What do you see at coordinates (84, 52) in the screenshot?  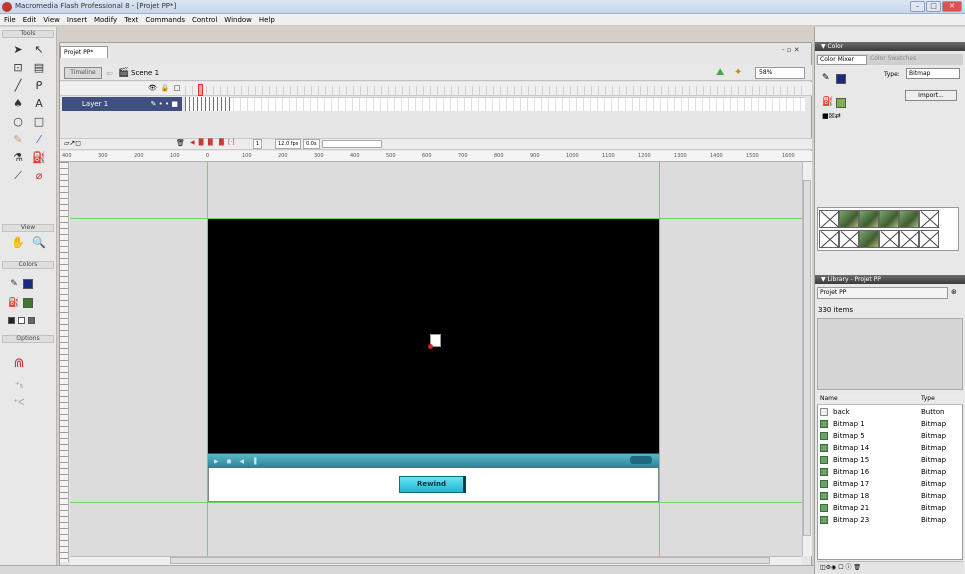 I see `document-tab: Projet PP*` at bounding box center [84, 52].